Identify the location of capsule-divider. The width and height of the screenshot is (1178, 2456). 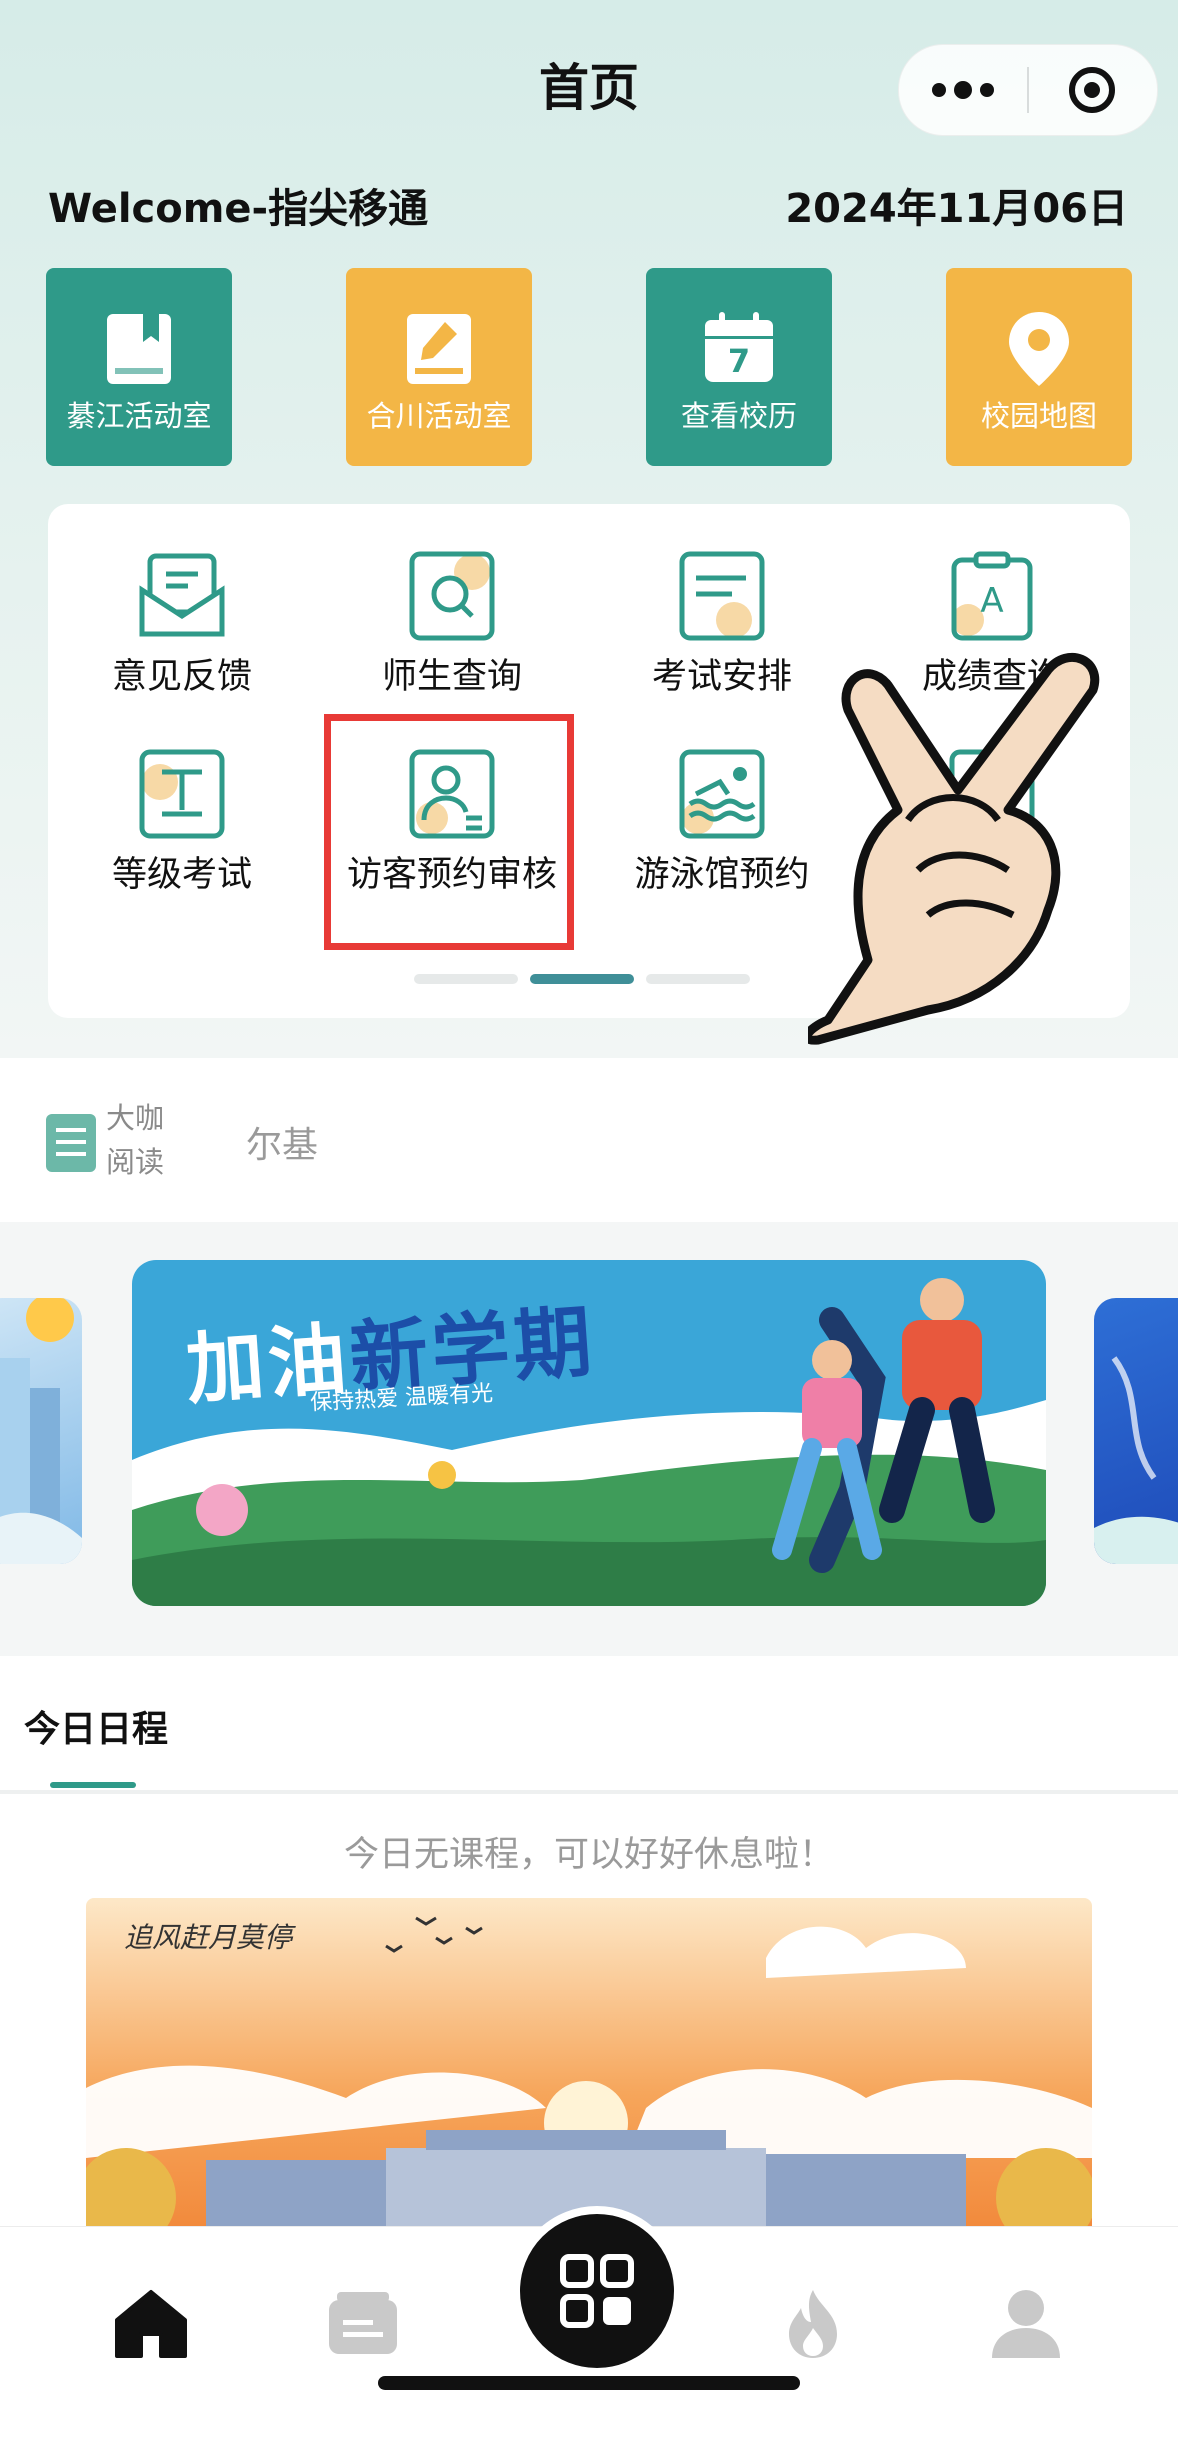
(1028, 90).